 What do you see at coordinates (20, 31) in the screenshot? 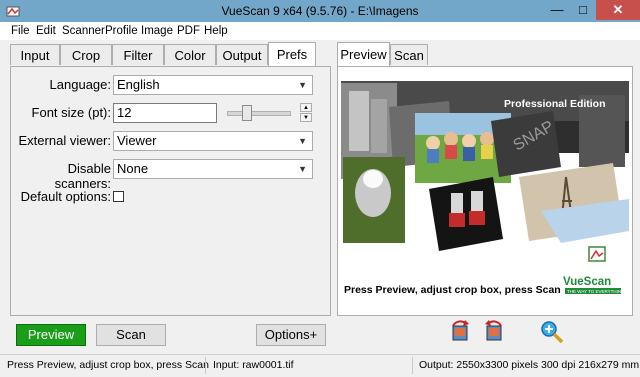
I see `menu-file: File` at bounding box center [20, 31].